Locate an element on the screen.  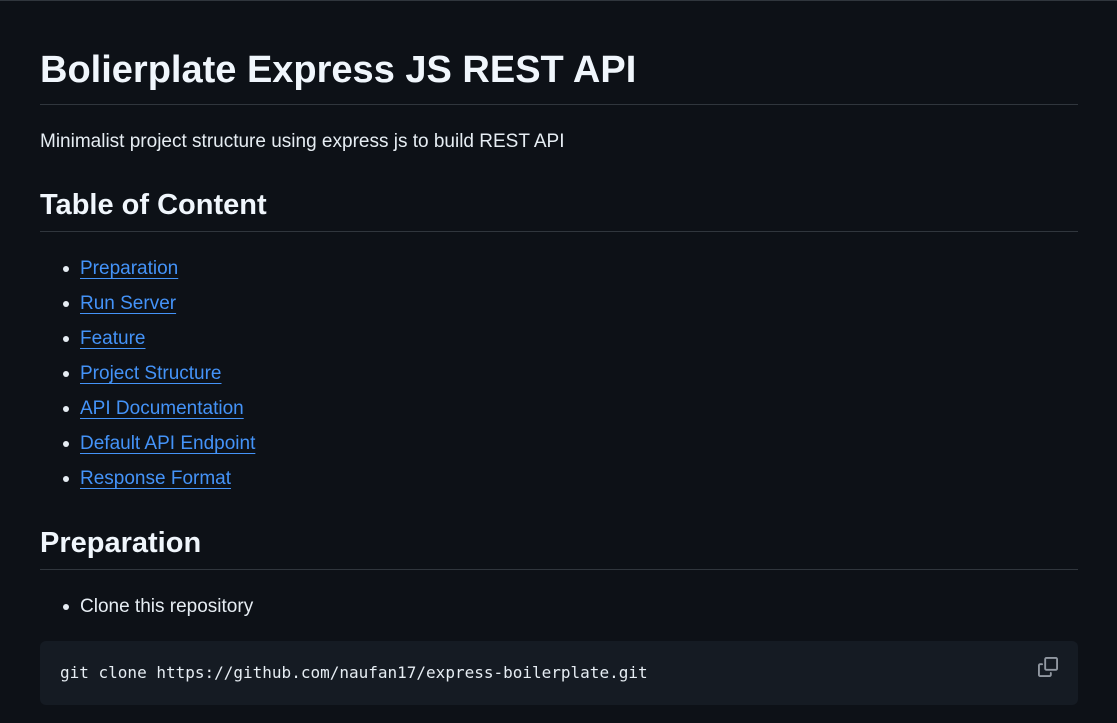
toc-item: API Documentation is located at coordinates (157, 414).